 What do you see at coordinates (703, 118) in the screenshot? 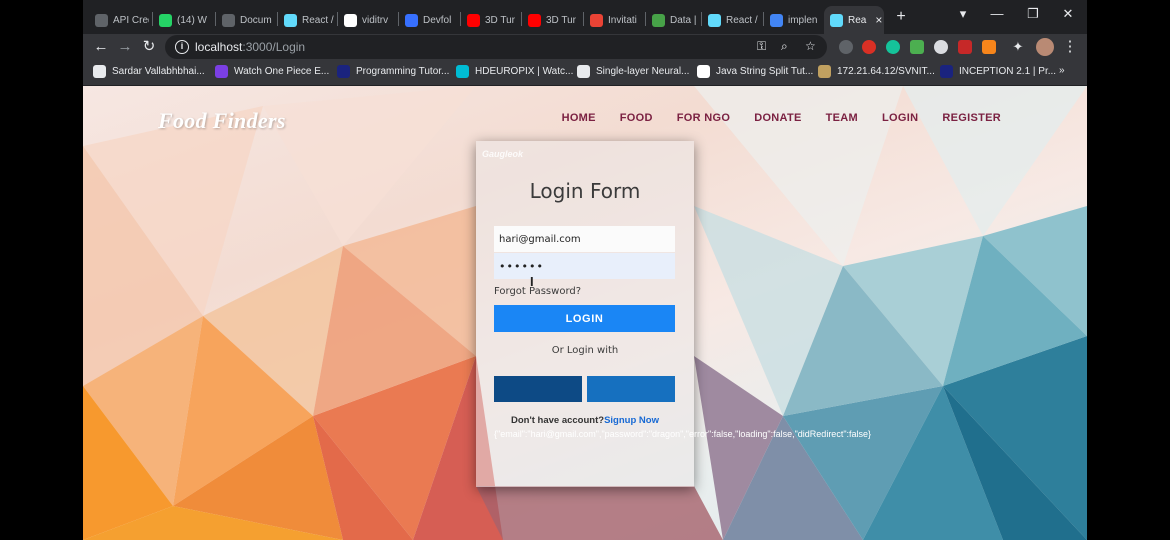
I see `nav-for-ngo: FOR NGO` at bounding box center [703, 118].